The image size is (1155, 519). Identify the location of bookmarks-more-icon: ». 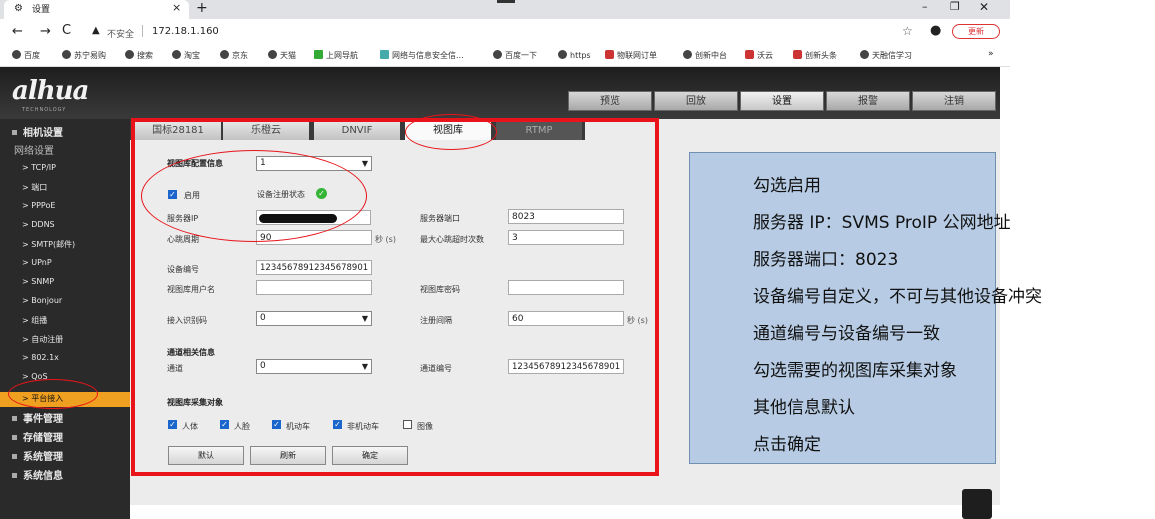
(991, 54).